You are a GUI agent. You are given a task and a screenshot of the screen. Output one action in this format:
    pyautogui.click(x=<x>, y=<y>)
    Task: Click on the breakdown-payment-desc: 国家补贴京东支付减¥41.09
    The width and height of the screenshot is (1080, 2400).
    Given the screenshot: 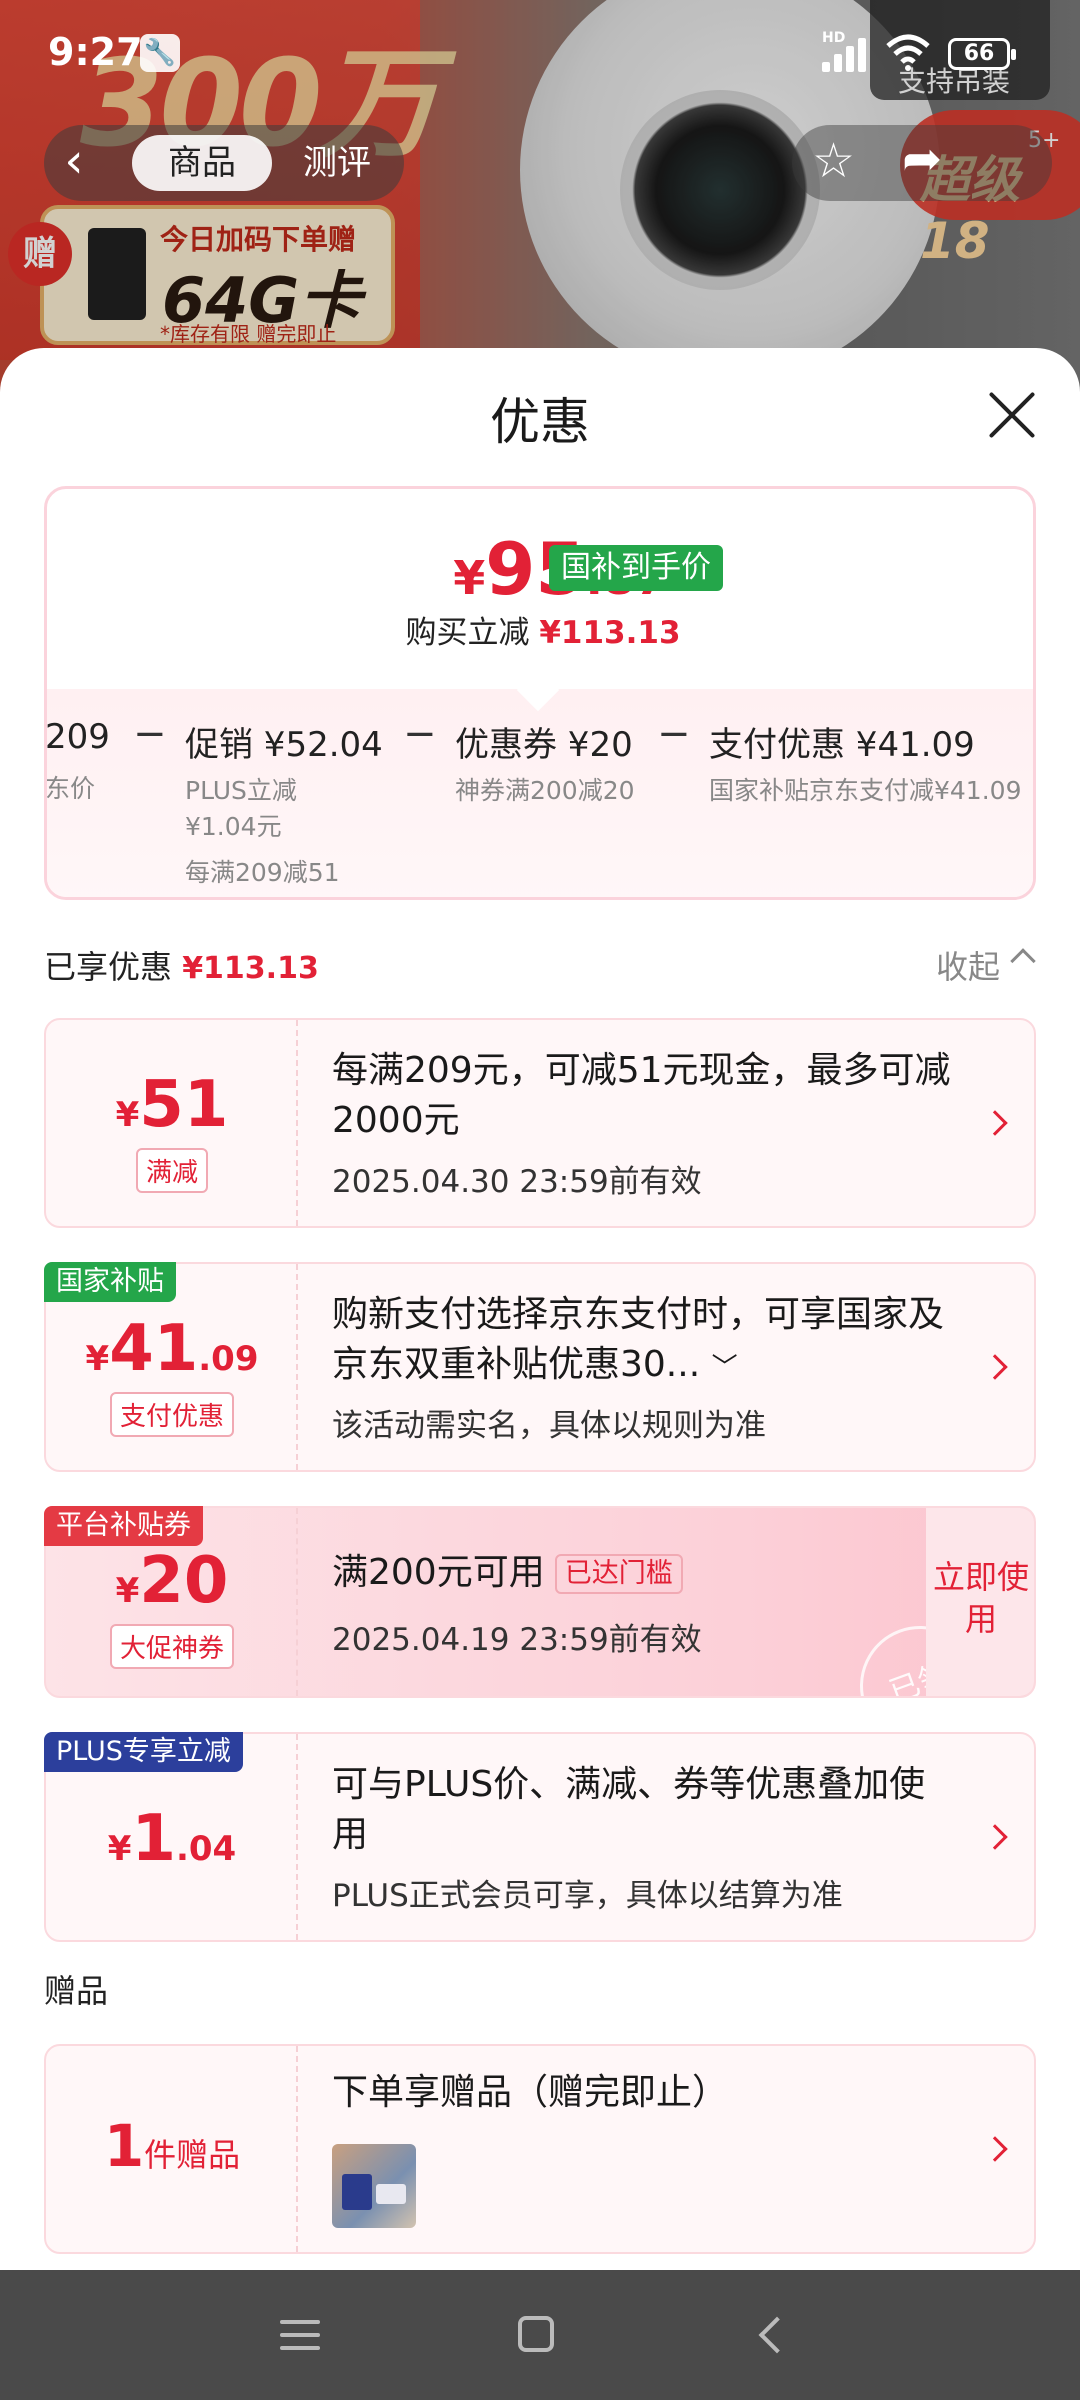 What is the action you would take?
    pyautogui.click(x=865, y=790)
    